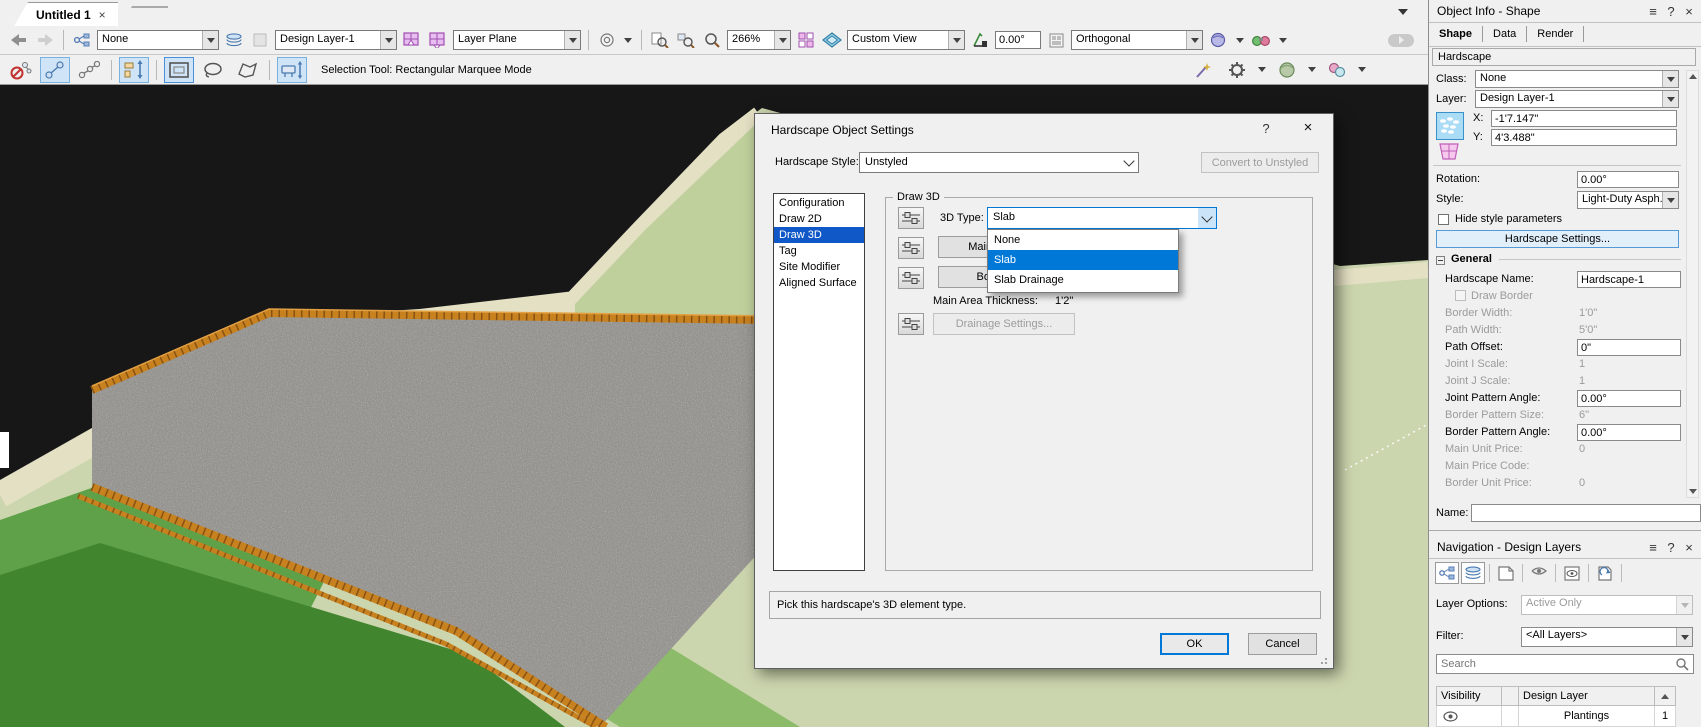 The image size is (1701, 727). What do you see at coordinates (1018, 40) in the screenshot?
I see `view-rotation-input` at bounding box center [1018, 40].